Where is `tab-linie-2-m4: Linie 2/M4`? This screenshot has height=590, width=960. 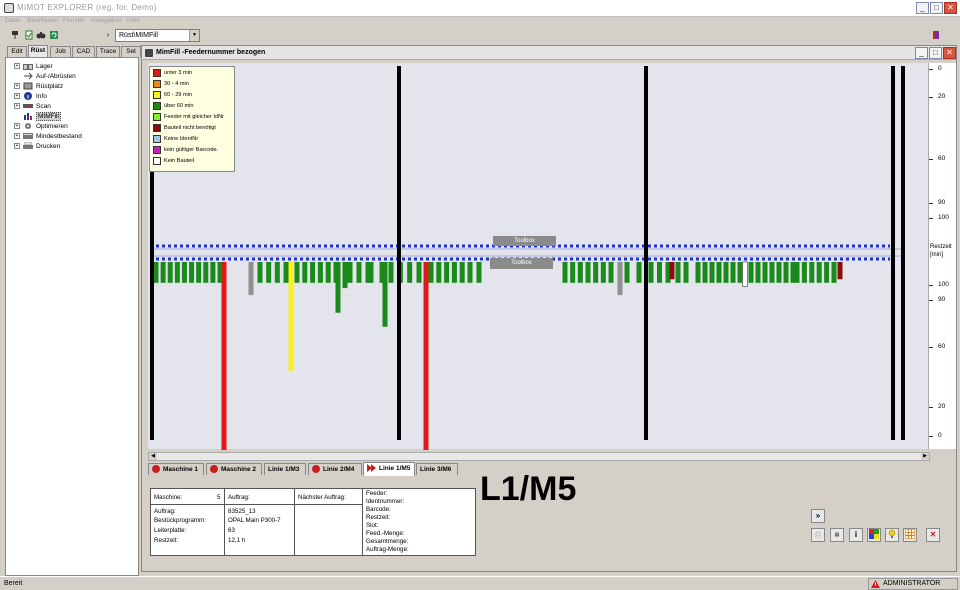
tab-linie-2-m4: Linie 2/M4 is located at coordinates (335, 469).